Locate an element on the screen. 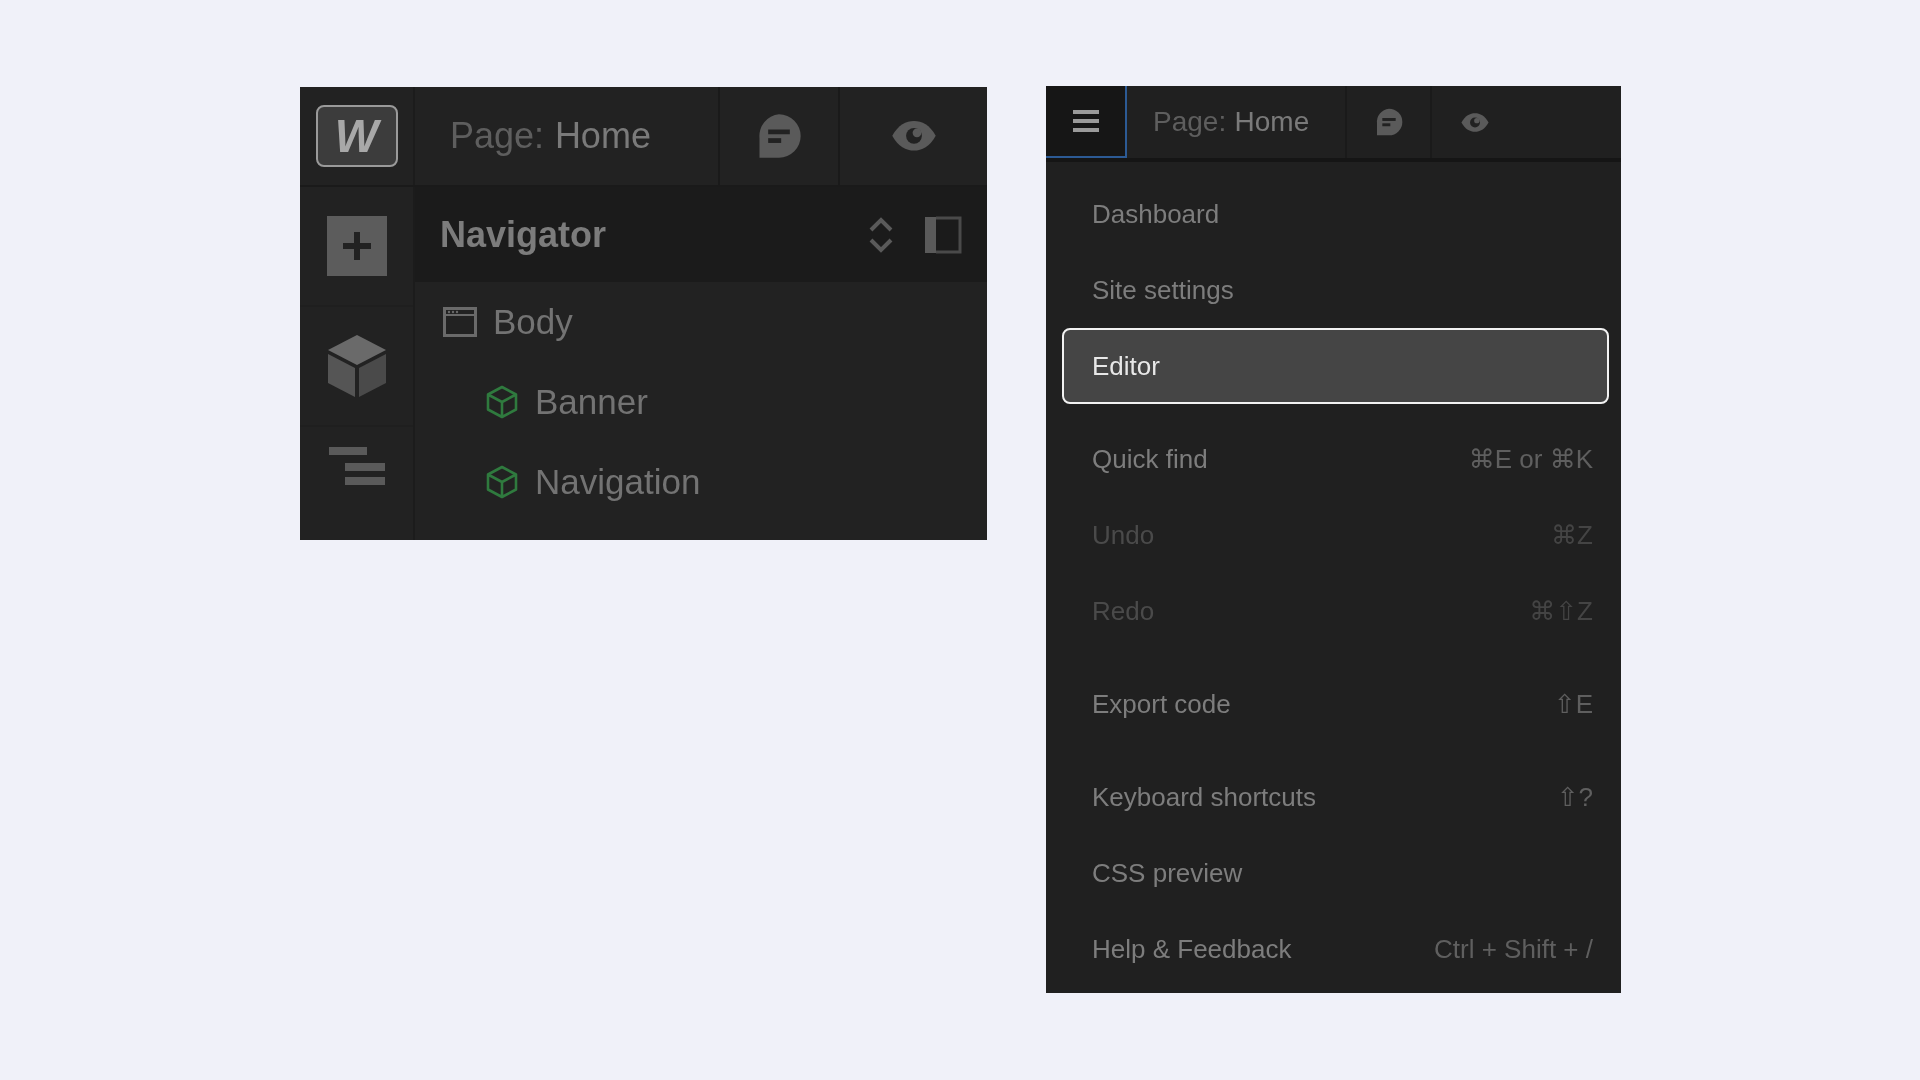  panel-icon is located at coordinates (943, 234).